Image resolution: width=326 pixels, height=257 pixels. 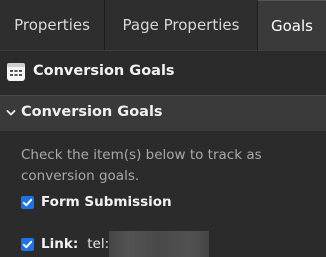 I want to click on goals-header-title: Conversion Goals, so click(x=104, y=71).